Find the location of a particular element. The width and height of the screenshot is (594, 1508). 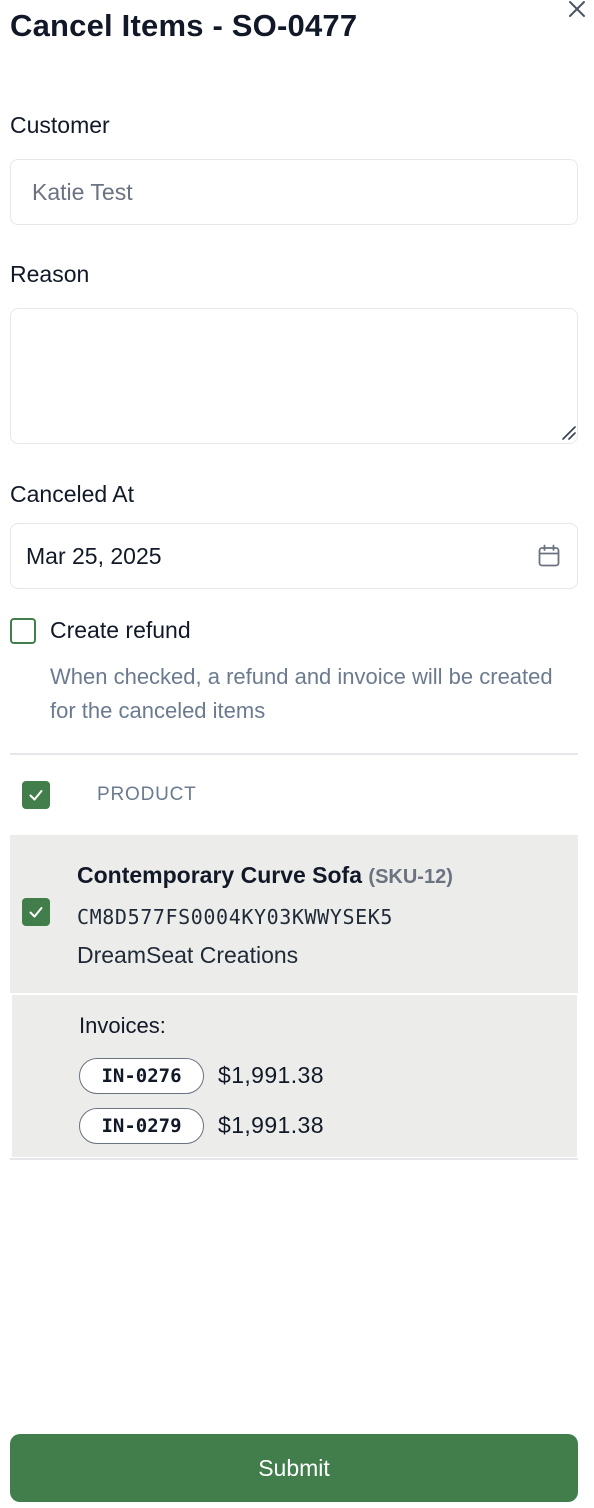

create-refund-label: Create refund is located at coordinates (120, 630).